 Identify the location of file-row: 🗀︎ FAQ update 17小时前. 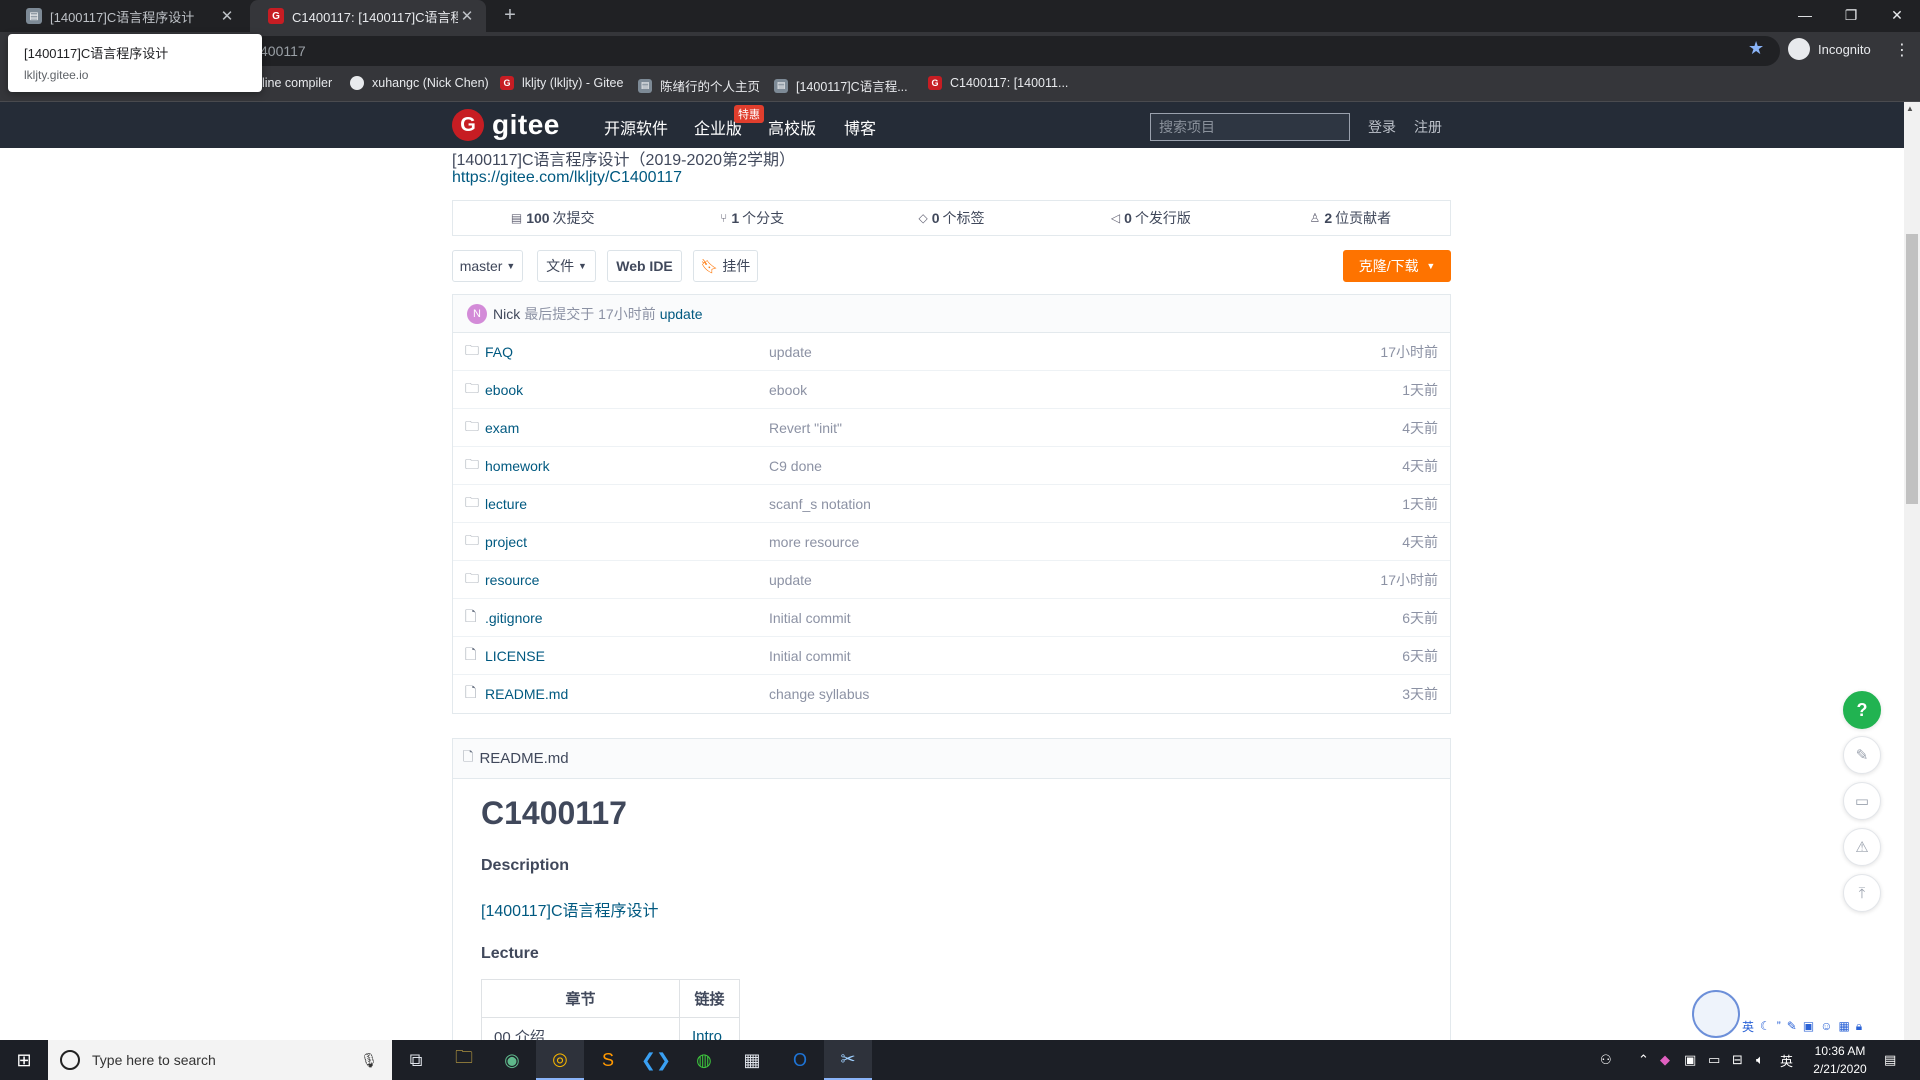
(951, 352).